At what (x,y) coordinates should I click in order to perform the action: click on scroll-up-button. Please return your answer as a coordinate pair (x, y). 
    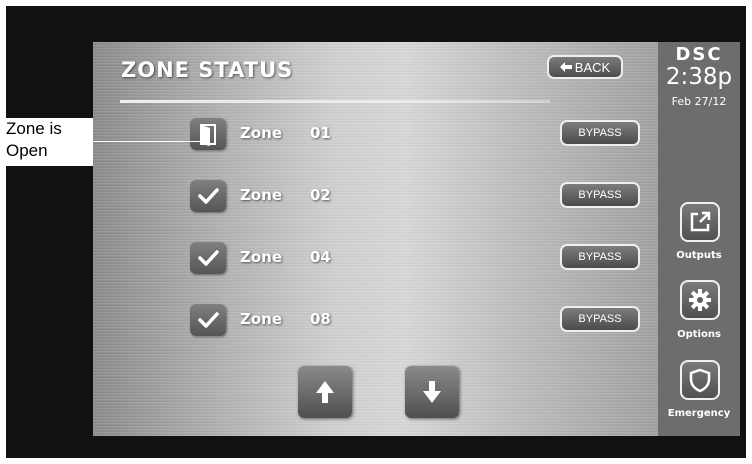
    Looking at the image, I should click on (325, 392).